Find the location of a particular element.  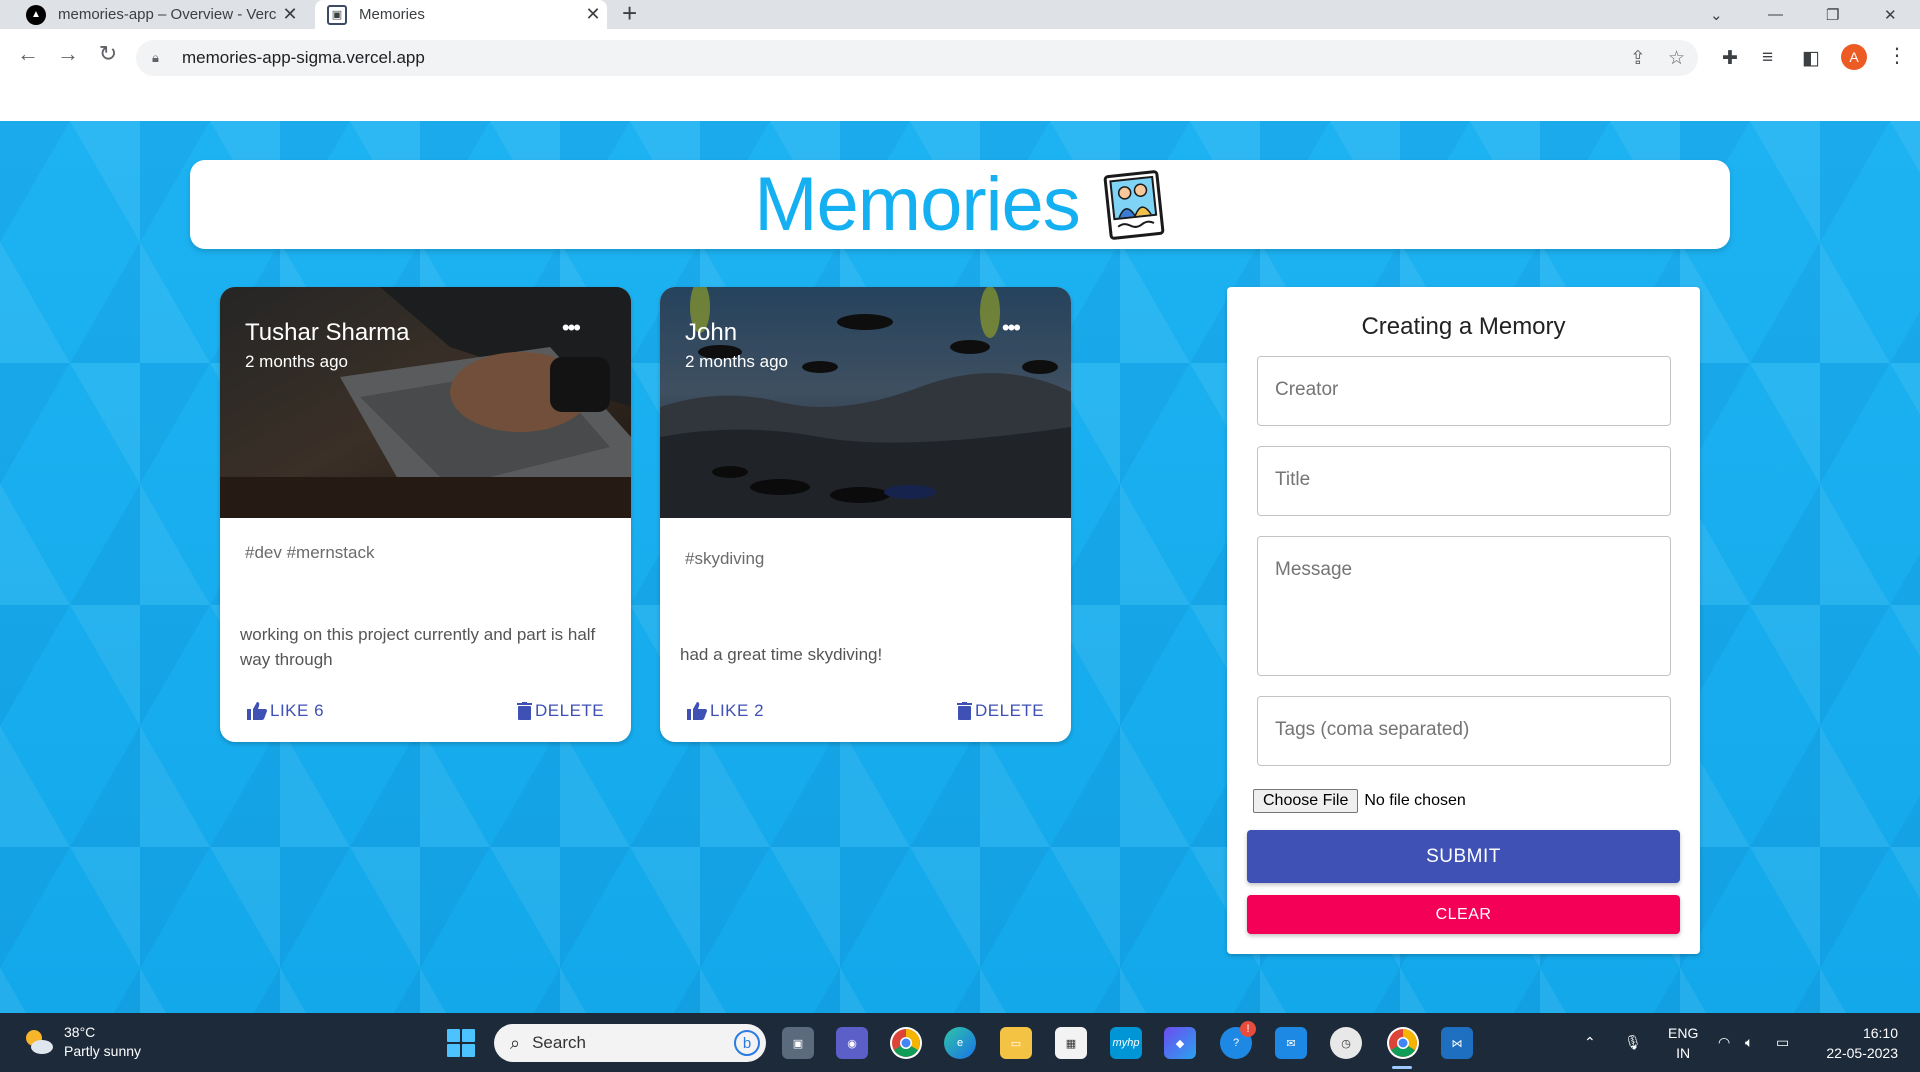

active-app-indicator is located at coordinates (1402, 1067).